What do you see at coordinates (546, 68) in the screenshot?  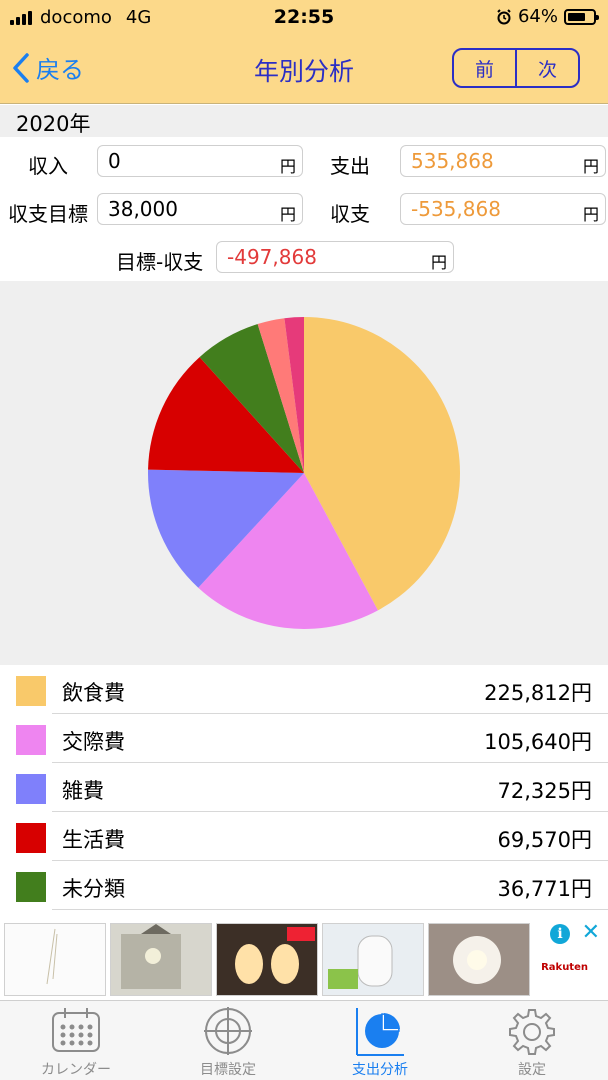 I see `next-button: 次` at bounding box center [546, 68].